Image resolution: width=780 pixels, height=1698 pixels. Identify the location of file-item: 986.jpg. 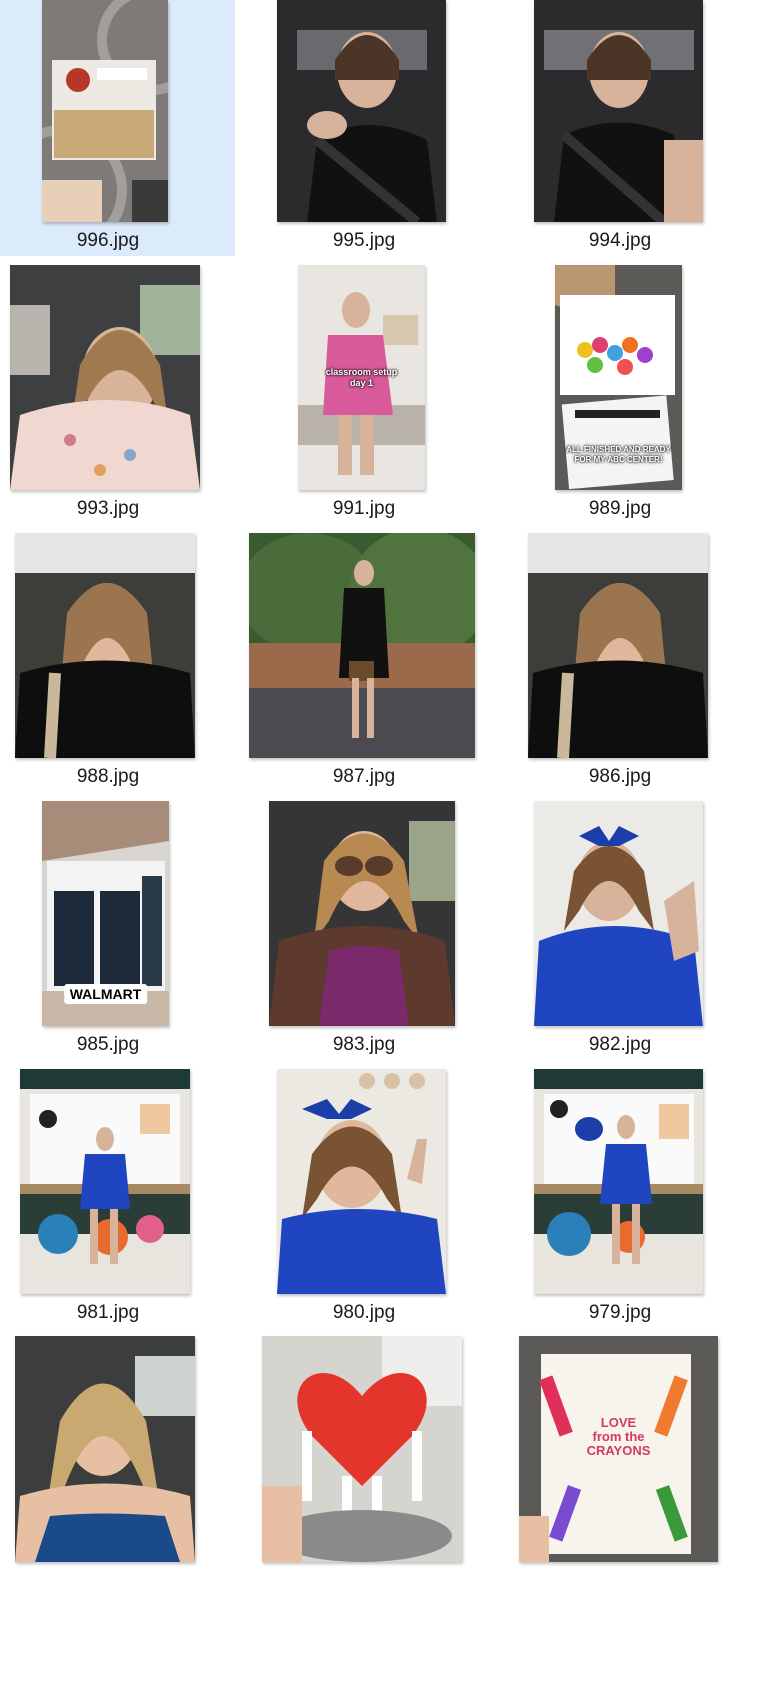
(629, 658).